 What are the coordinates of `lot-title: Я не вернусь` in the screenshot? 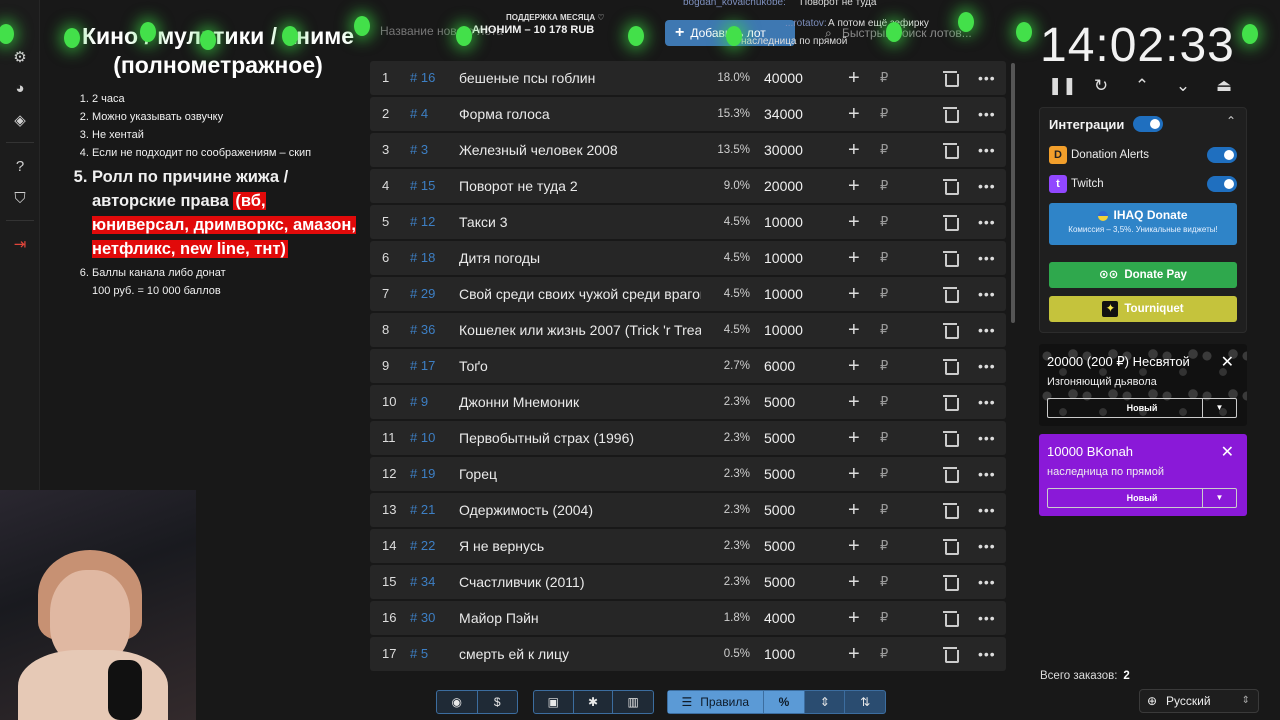 It's located at (580, 546).